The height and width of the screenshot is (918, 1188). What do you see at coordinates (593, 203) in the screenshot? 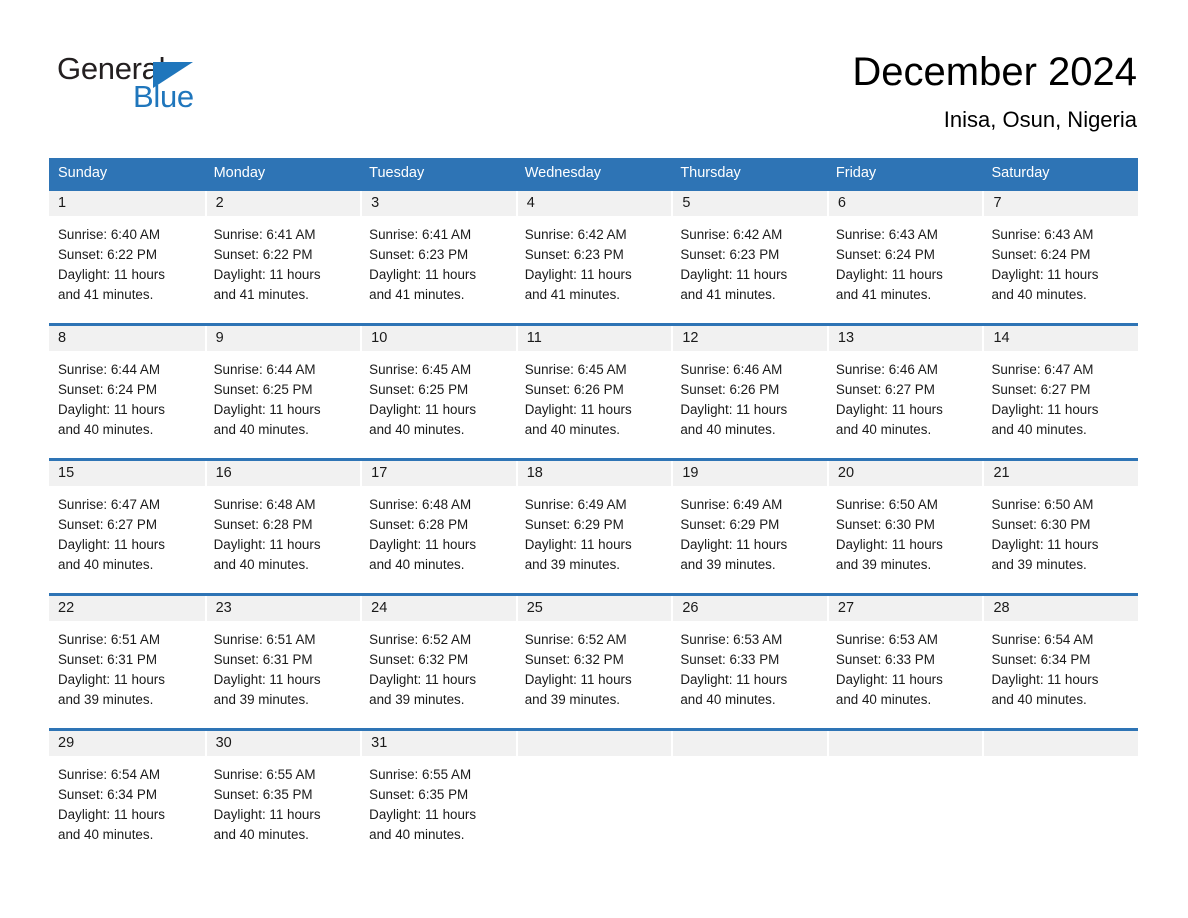
I see `day-number: 4` at bounding box center [593, 203].